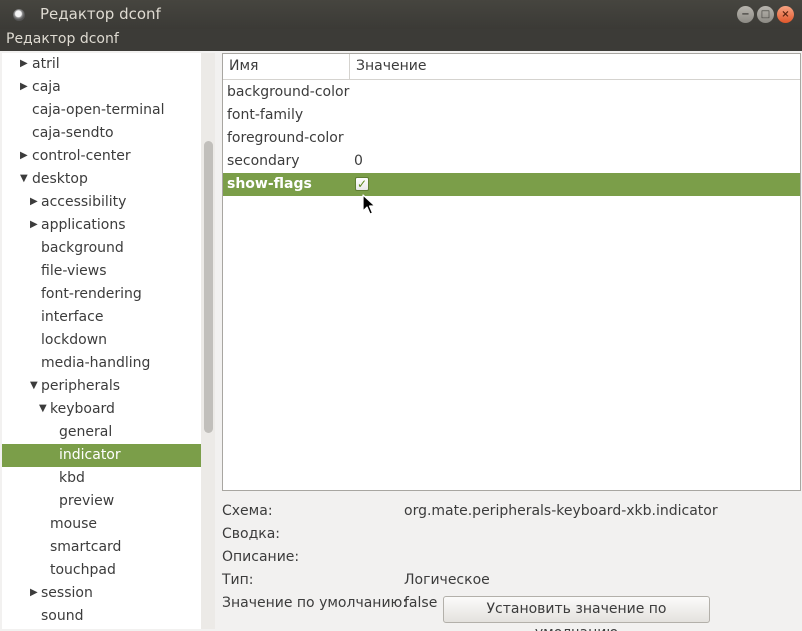  What do you see at coordinates (74, 271) in the screenshot?
I see `tree-item-label: file-views` at bounding box center [74, 271].